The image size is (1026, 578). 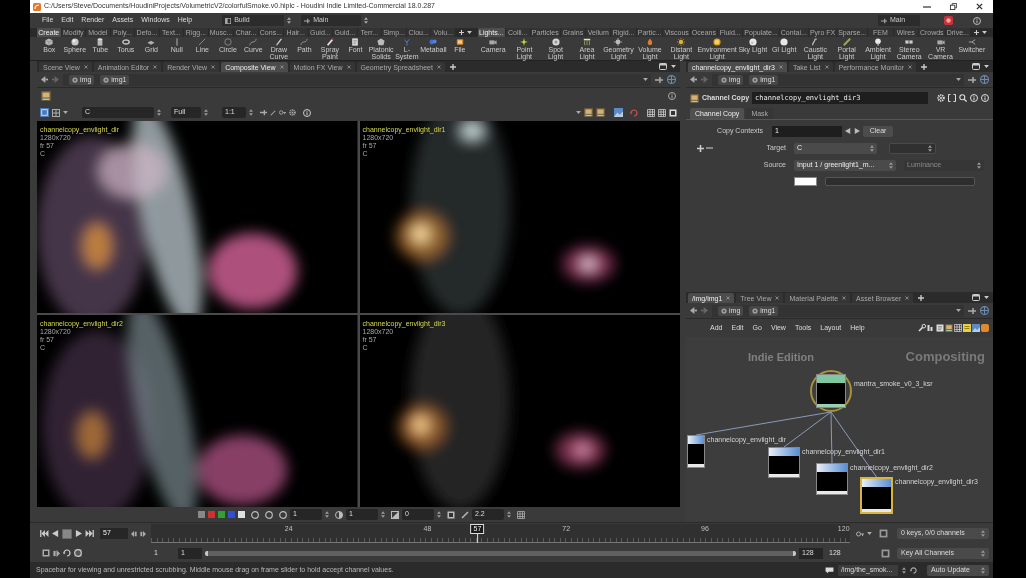 I want to click on right-arrow-icon, so click(x=857, y=131).